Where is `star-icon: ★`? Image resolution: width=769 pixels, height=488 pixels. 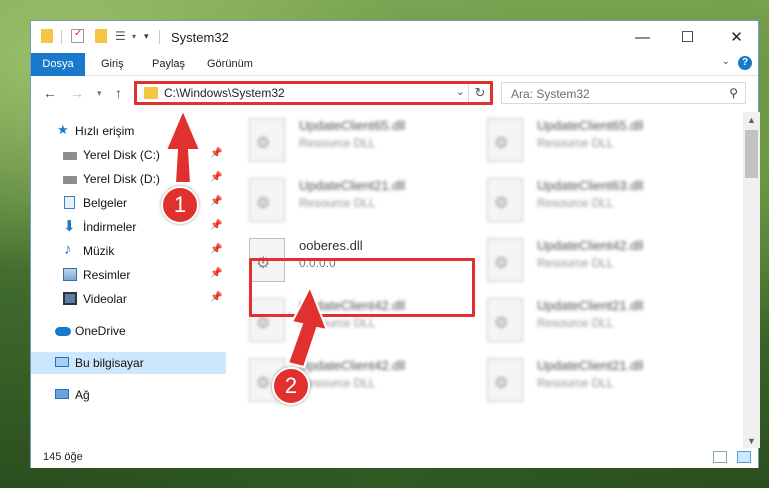 star-icon: ★ is located at coordinates (63, 129).